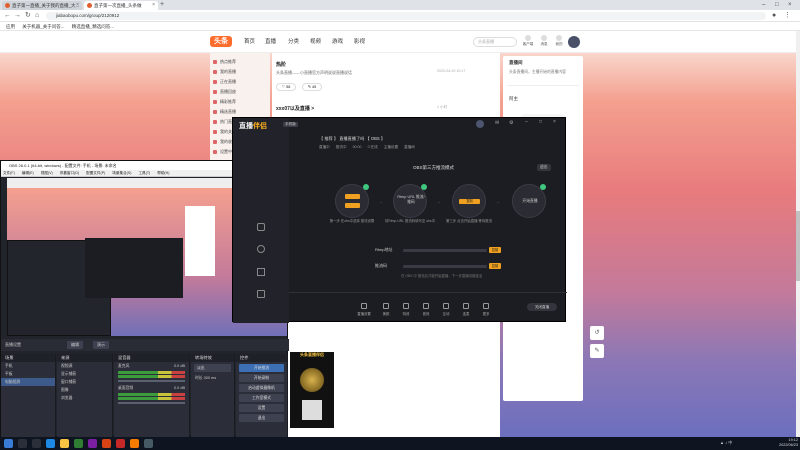  What do you see at coordinates (28, 16) in the screenshot?
I see `reload-icon: ↻` at bounding box center [28, 16].